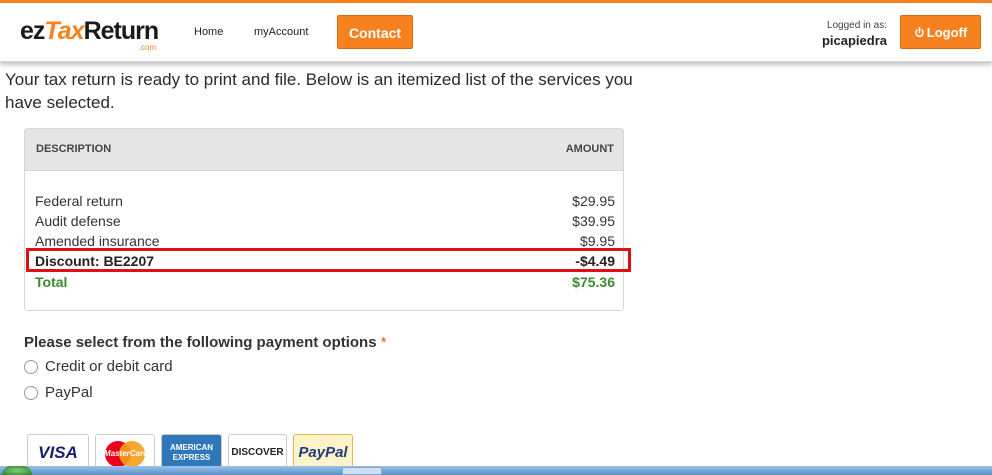 This screenshot has height=475, width=992. Describe the element at coordinates (74, 149) in the screenshot. I see `column-header-description: DESCRIPTION` at that location.